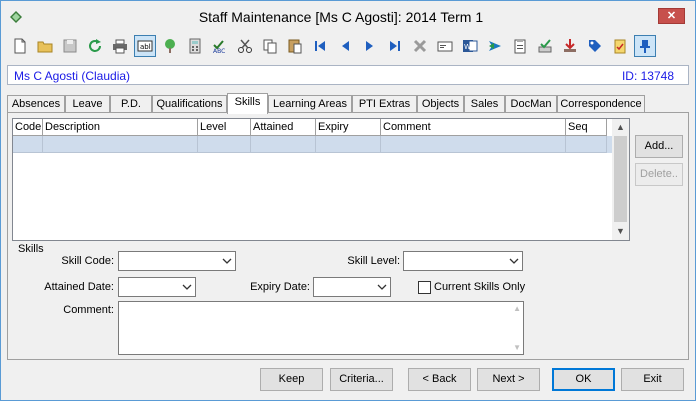  What do you see at coordinates (270, 46) in the screenshot?
I see `copy-icon` at bounding box center [270, 46].